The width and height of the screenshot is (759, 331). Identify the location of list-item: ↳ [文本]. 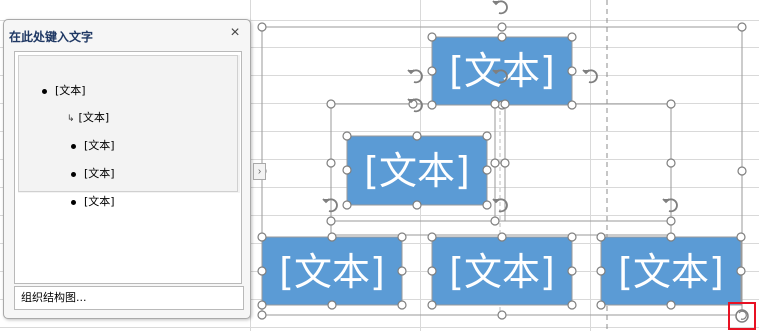
(88, 117).